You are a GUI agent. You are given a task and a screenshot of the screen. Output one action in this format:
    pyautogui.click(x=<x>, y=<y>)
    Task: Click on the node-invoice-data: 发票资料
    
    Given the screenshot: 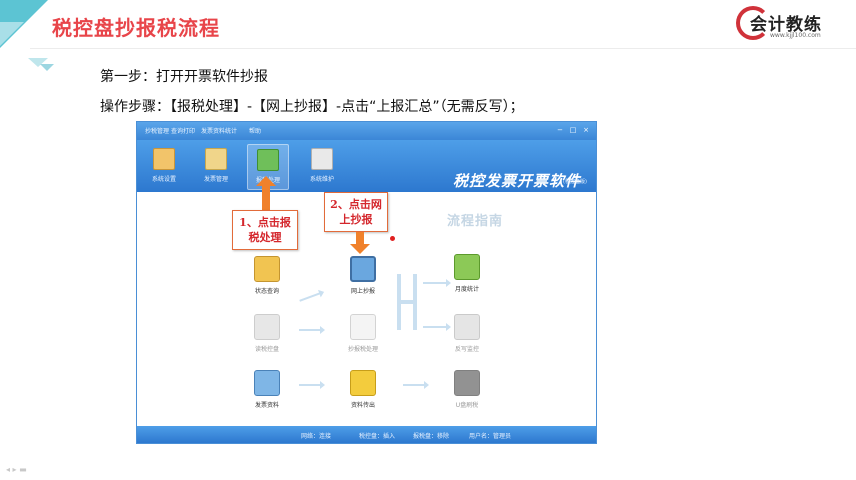 What is the action you would take?
    pyautogui.click(x=267, y=389)
    